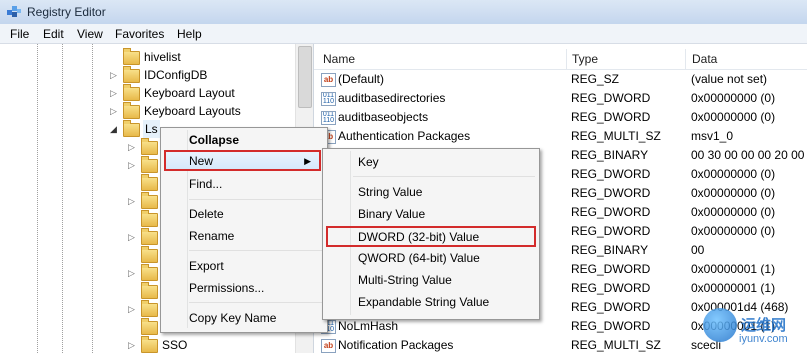  Describe the element at coordinates (390, 192) in the screenshot. I see `submenu-item-string-value: String Value` at that location.